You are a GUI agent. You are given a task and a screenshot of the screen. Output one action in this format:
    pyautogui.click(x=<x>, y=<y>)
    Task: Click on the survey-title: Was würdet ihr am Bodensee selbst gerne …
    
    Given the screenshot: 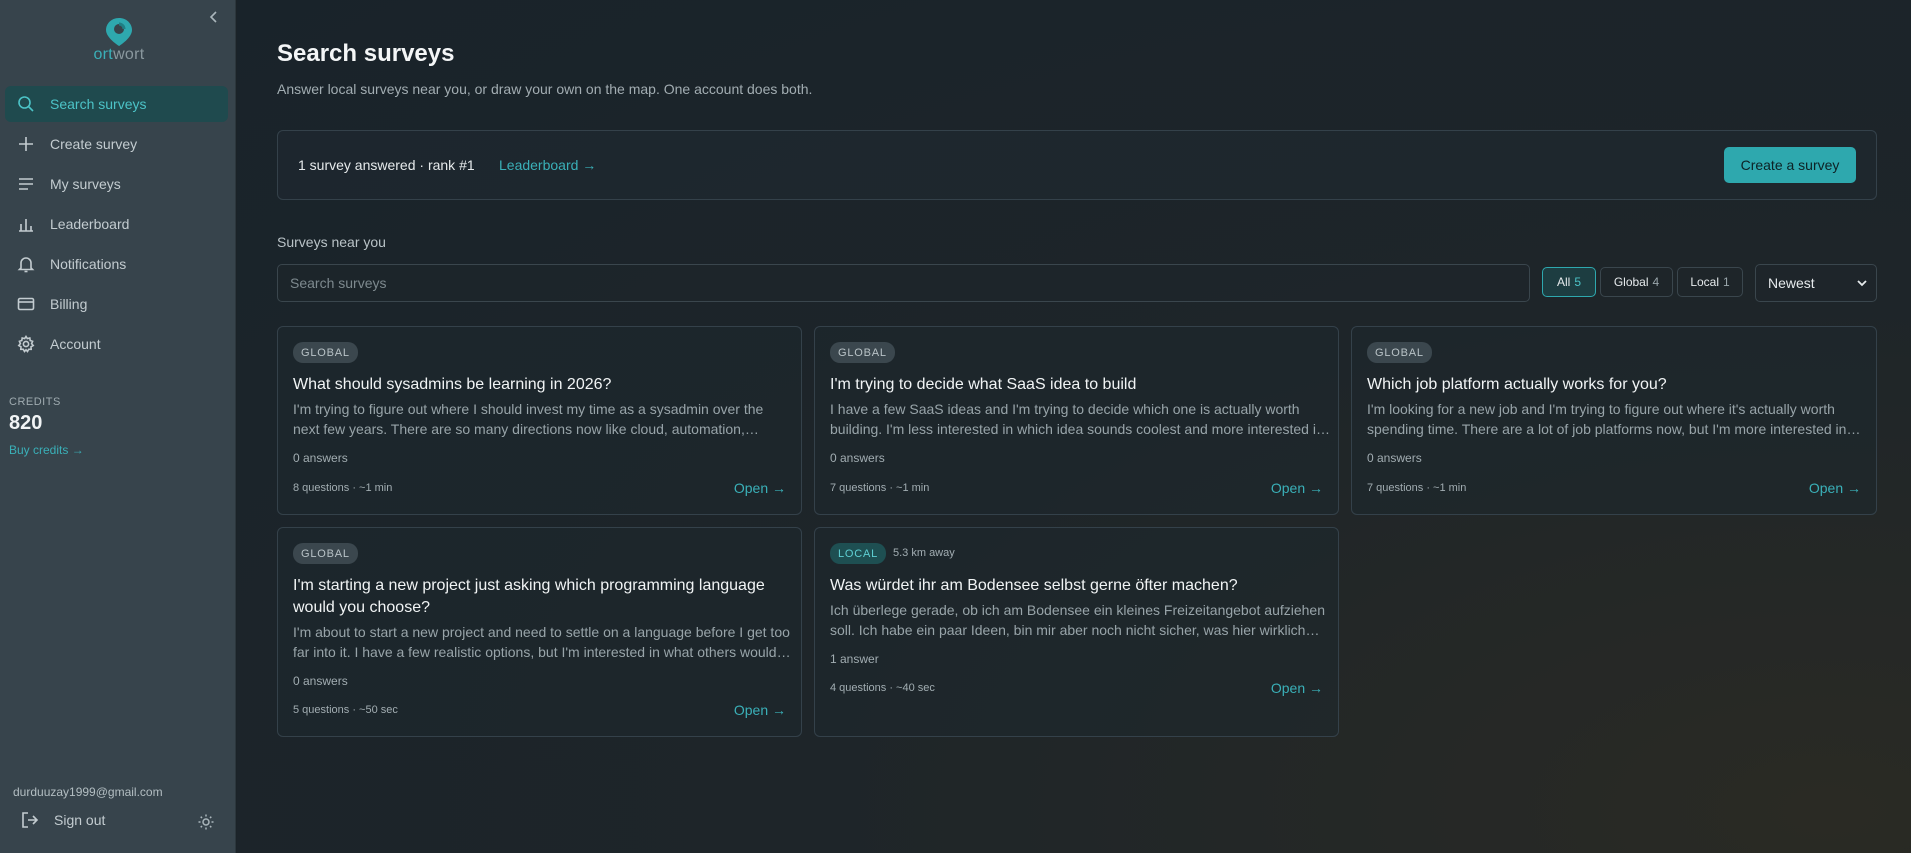 What is the action you would take?
    pyautogui.click(x=1034, y=585)
    